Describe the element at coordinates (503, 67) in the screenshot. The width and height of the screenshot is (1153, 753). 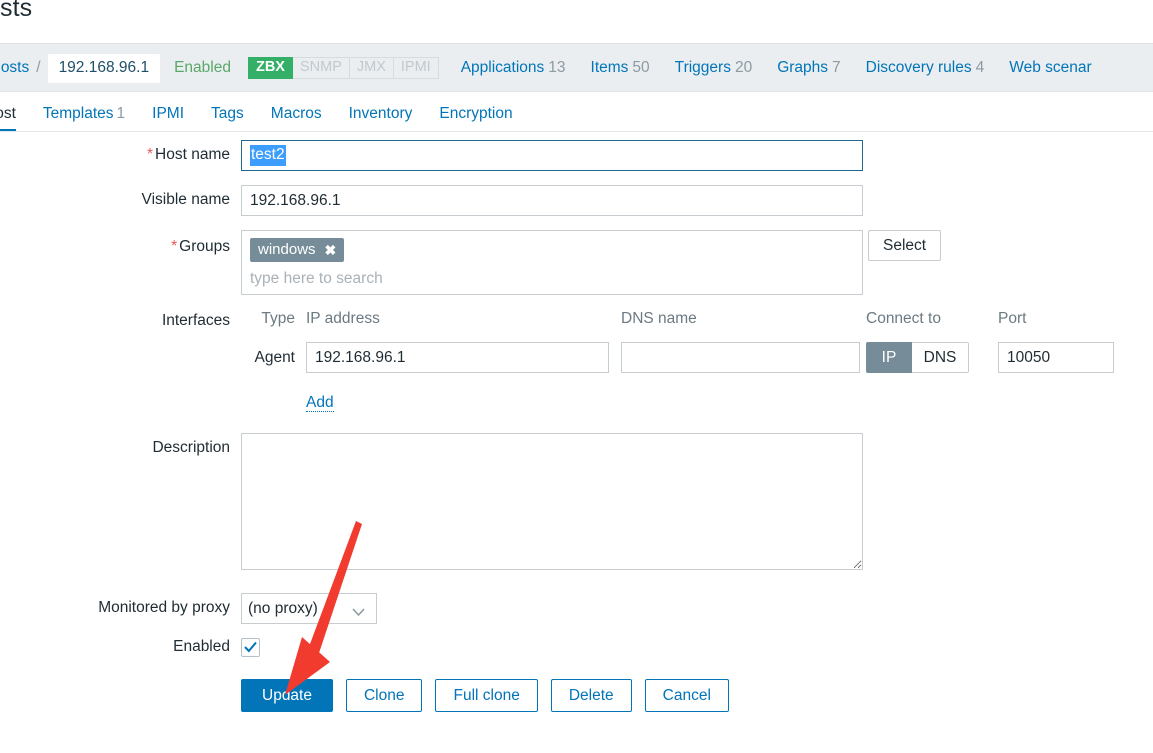
I see `object-link-applications-label: Applications` at that location.